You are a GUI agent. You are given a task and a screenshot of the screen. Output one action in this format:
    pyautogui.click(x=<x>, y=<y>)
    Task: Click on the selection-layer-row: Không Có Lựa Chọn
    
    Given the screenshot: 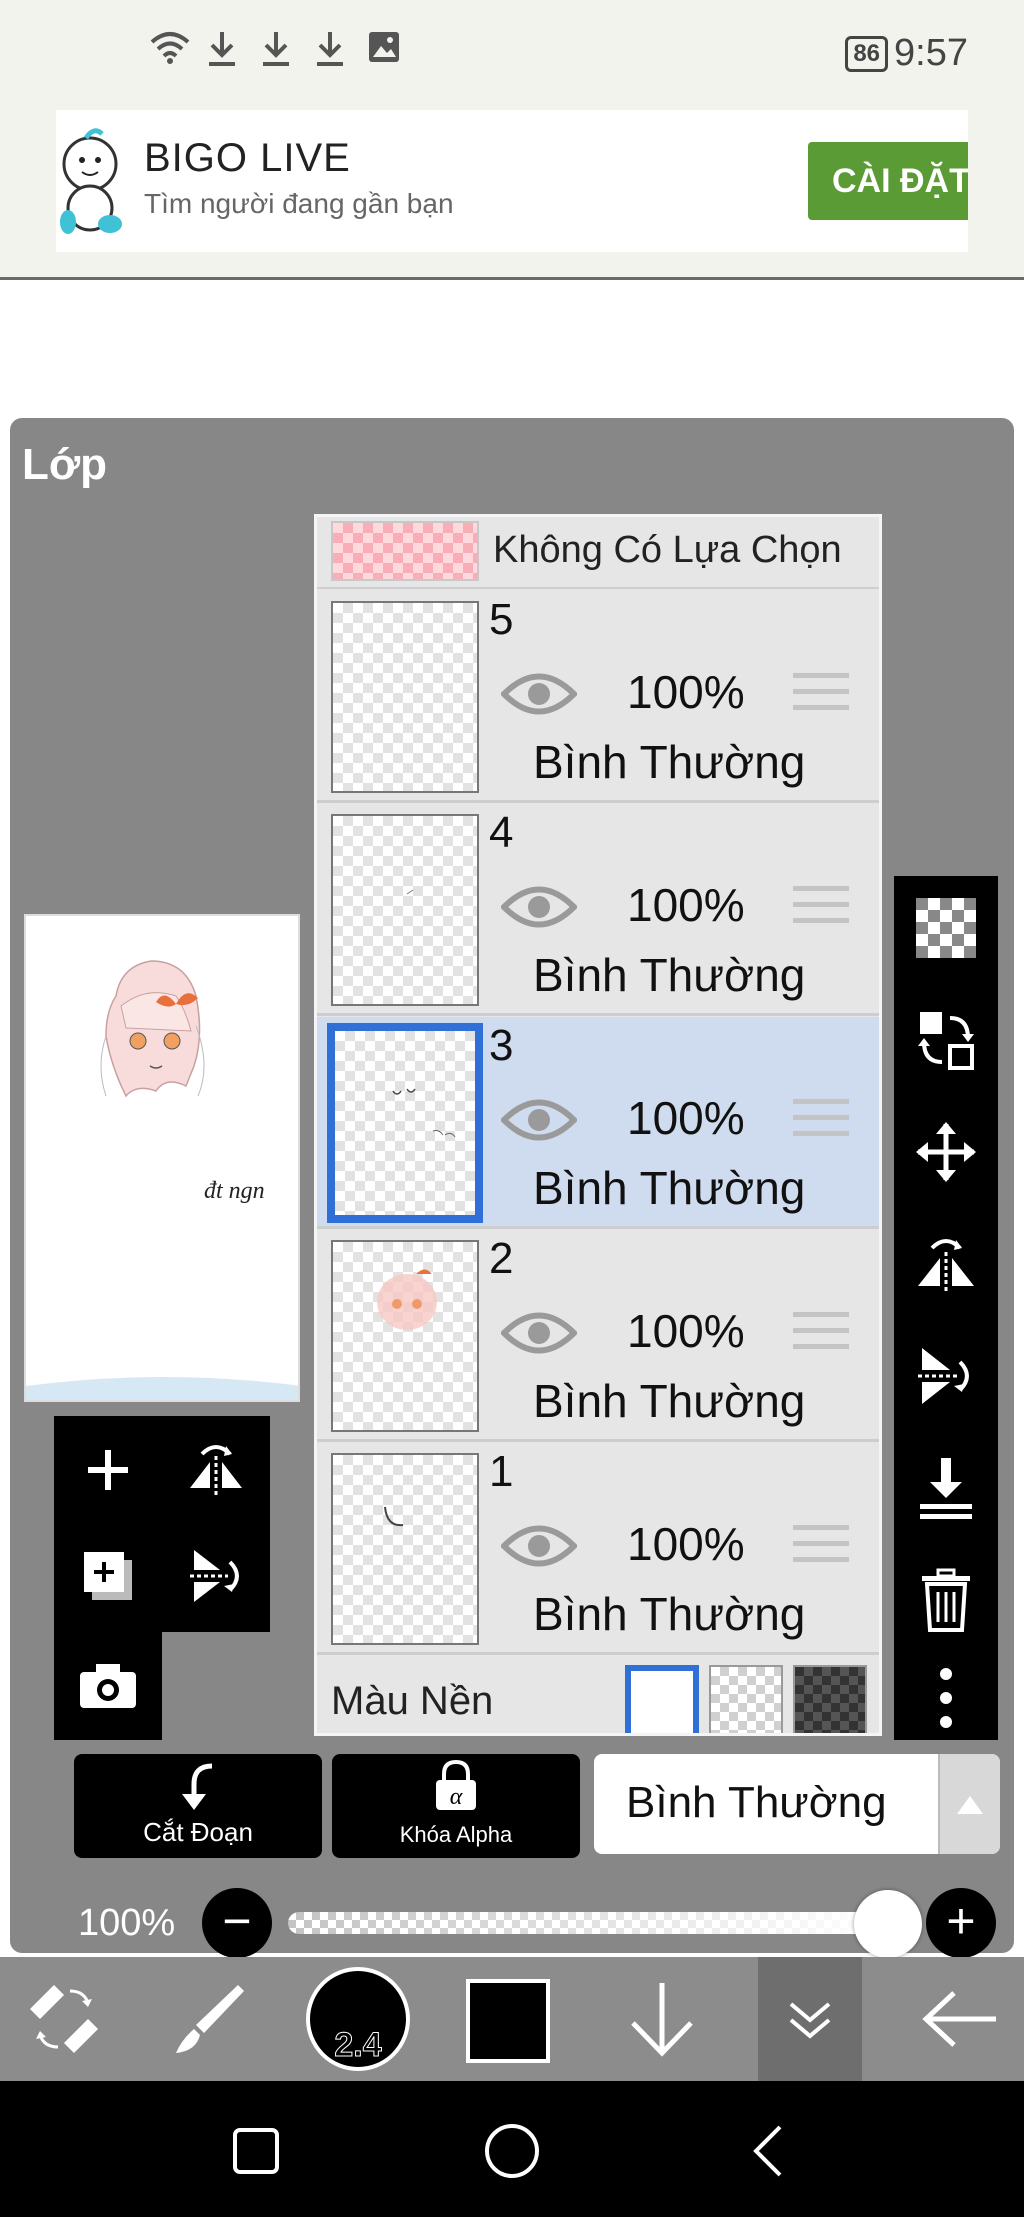 What is the action you would take?
    pyautogui.click(x=598, y=553)
    